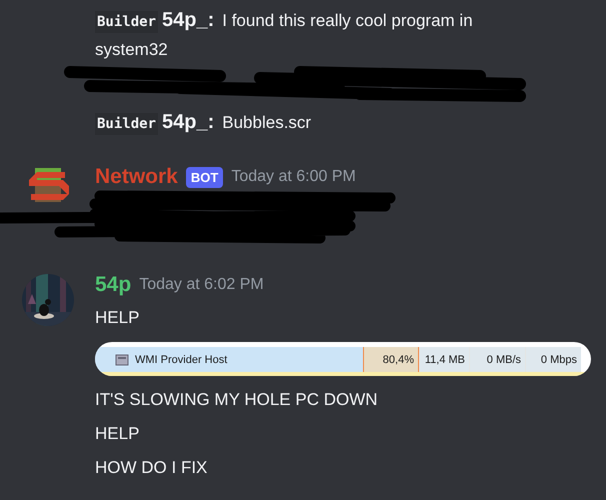 The height and width of the screenshot is (500, 606). I want to click on message-text: Builder 54p_: I found this really cool program in system32, so click(284, 34).